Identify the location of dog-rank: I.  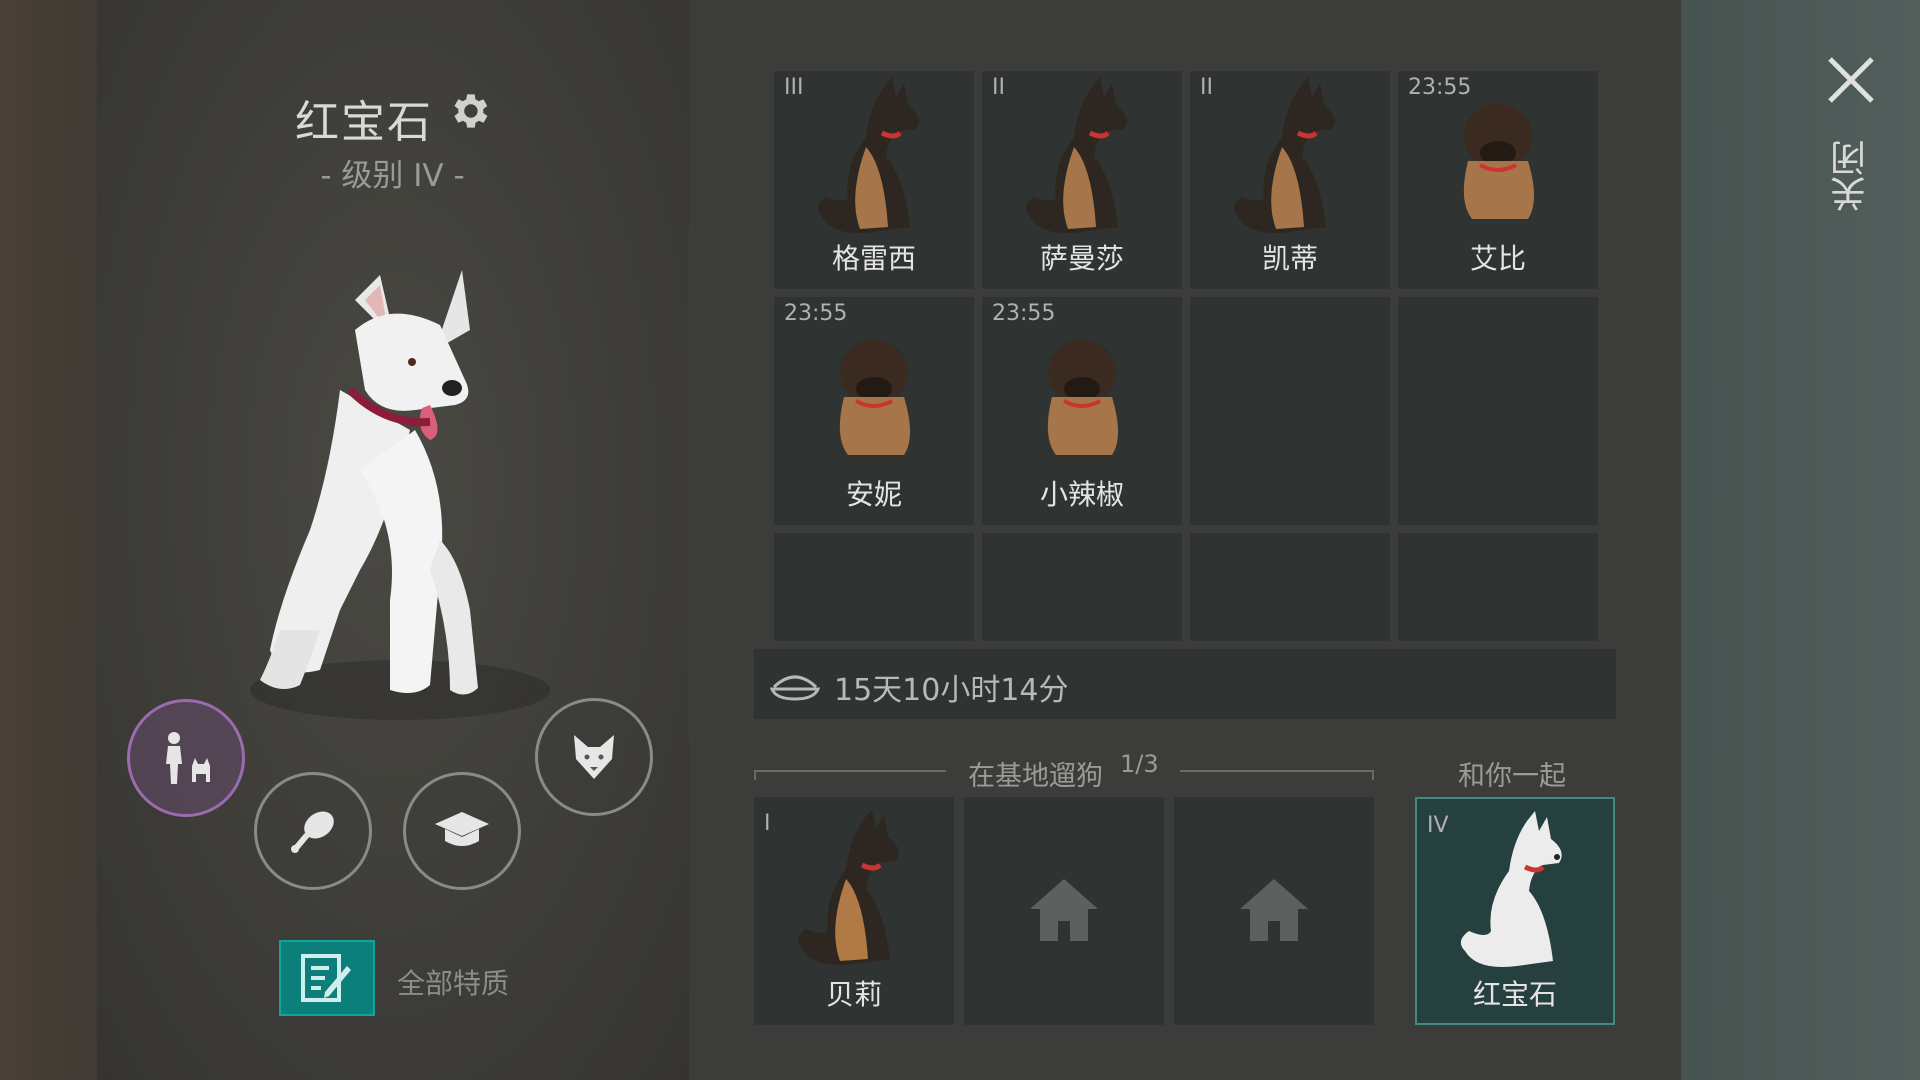
(767, 823).